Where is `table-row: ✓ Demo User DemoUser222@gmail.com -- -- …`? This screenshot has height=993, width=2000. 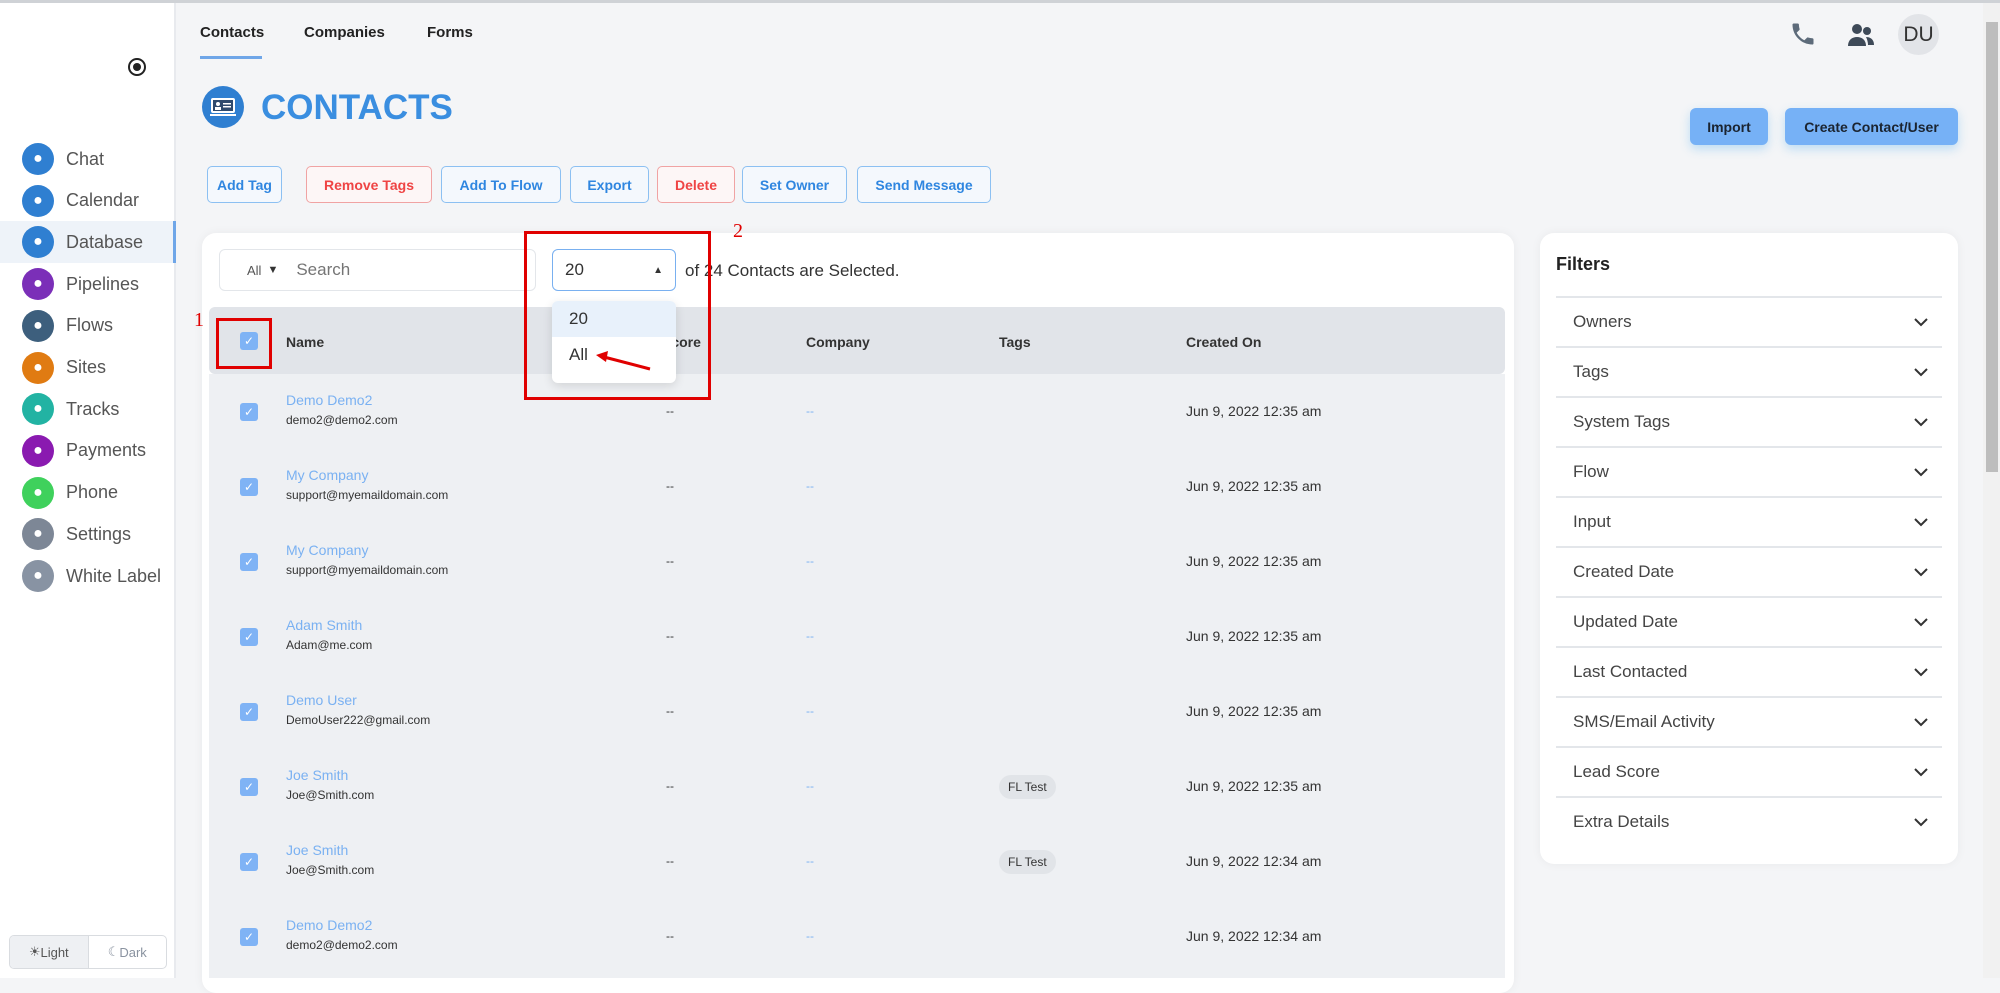 table-row: ✓ Demo User DemoUser222@gmail.com -- -- … is located at coordinates (857, 711).